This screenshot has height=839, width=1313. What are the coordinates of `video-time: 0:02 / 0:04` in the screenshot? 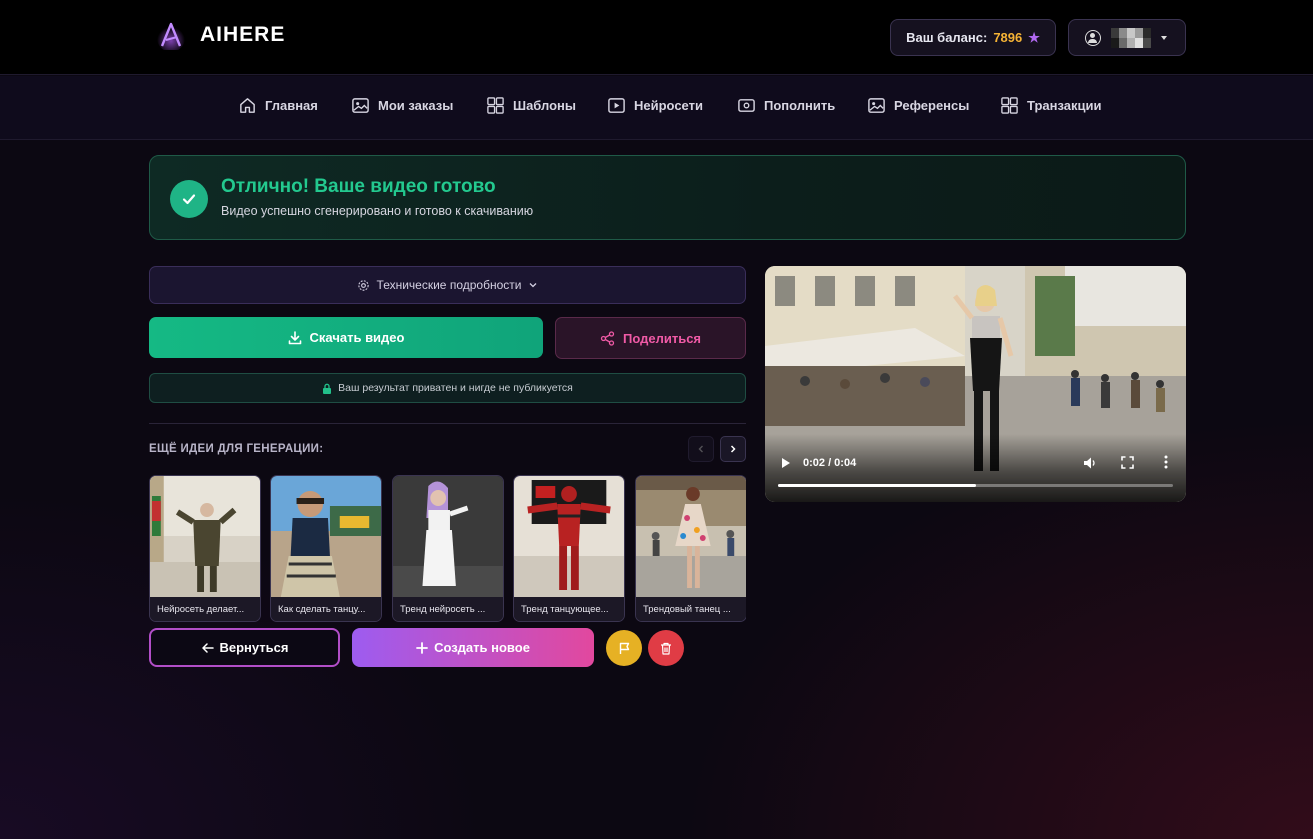 It's located at (830, 463).